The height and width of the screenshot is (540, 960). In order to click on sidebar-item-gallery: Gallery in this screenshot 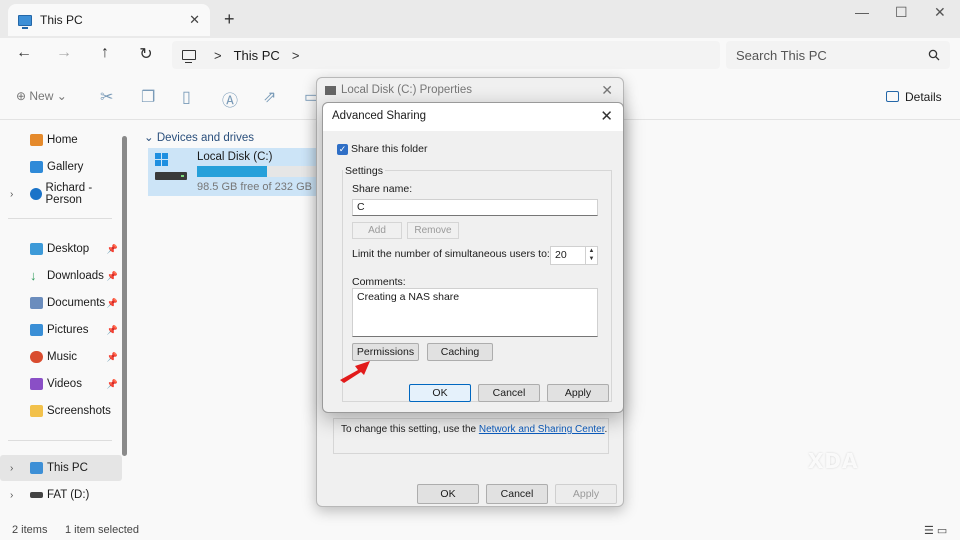, I will do `click(61, 167)`.